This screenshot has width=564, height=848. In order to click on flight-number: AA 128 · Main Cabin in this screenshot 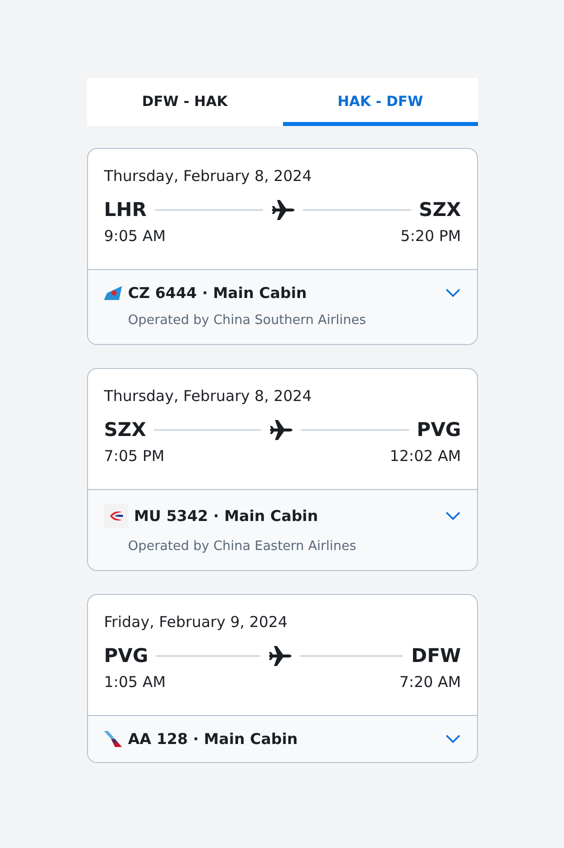, I will do `click(213, 739)`.